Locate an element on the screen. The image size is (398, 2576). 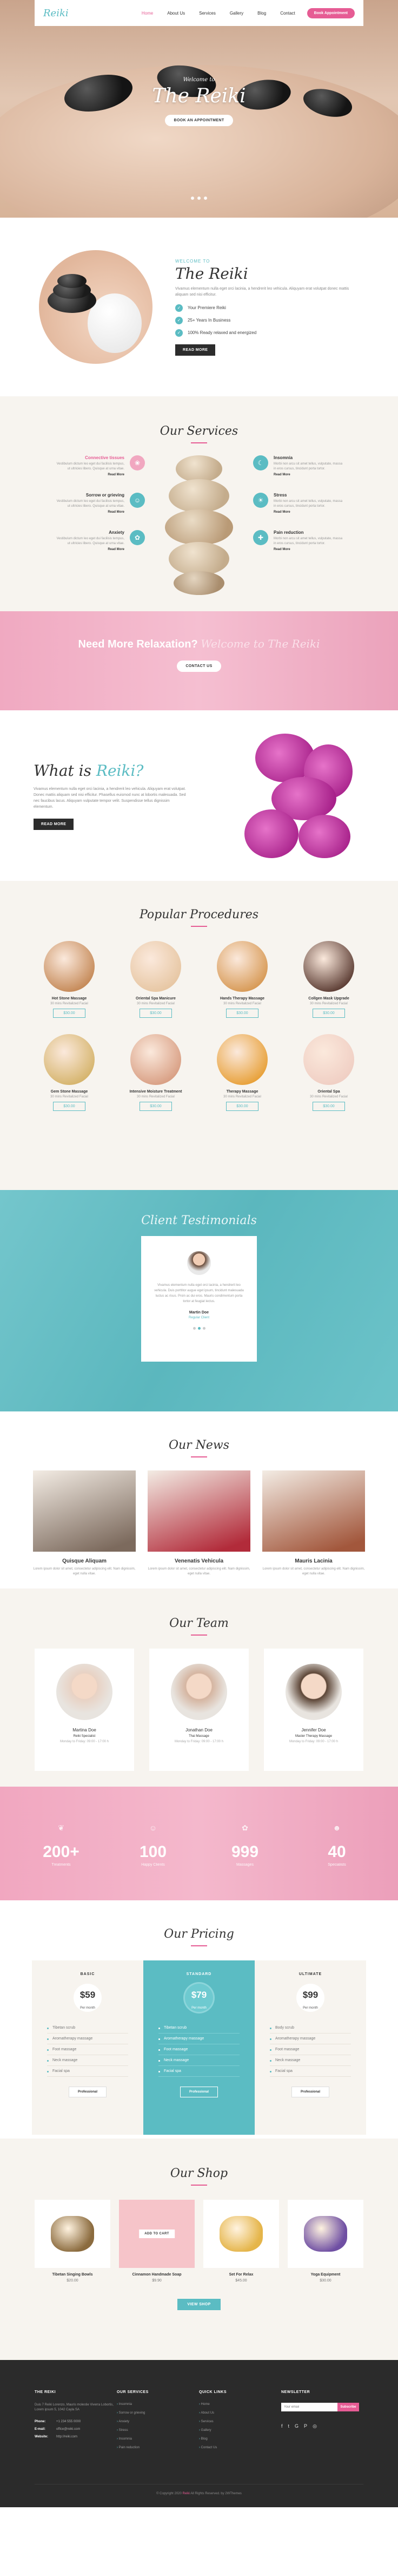
procedure-name: Therapy Massage is located at coordinates (243, 1092).